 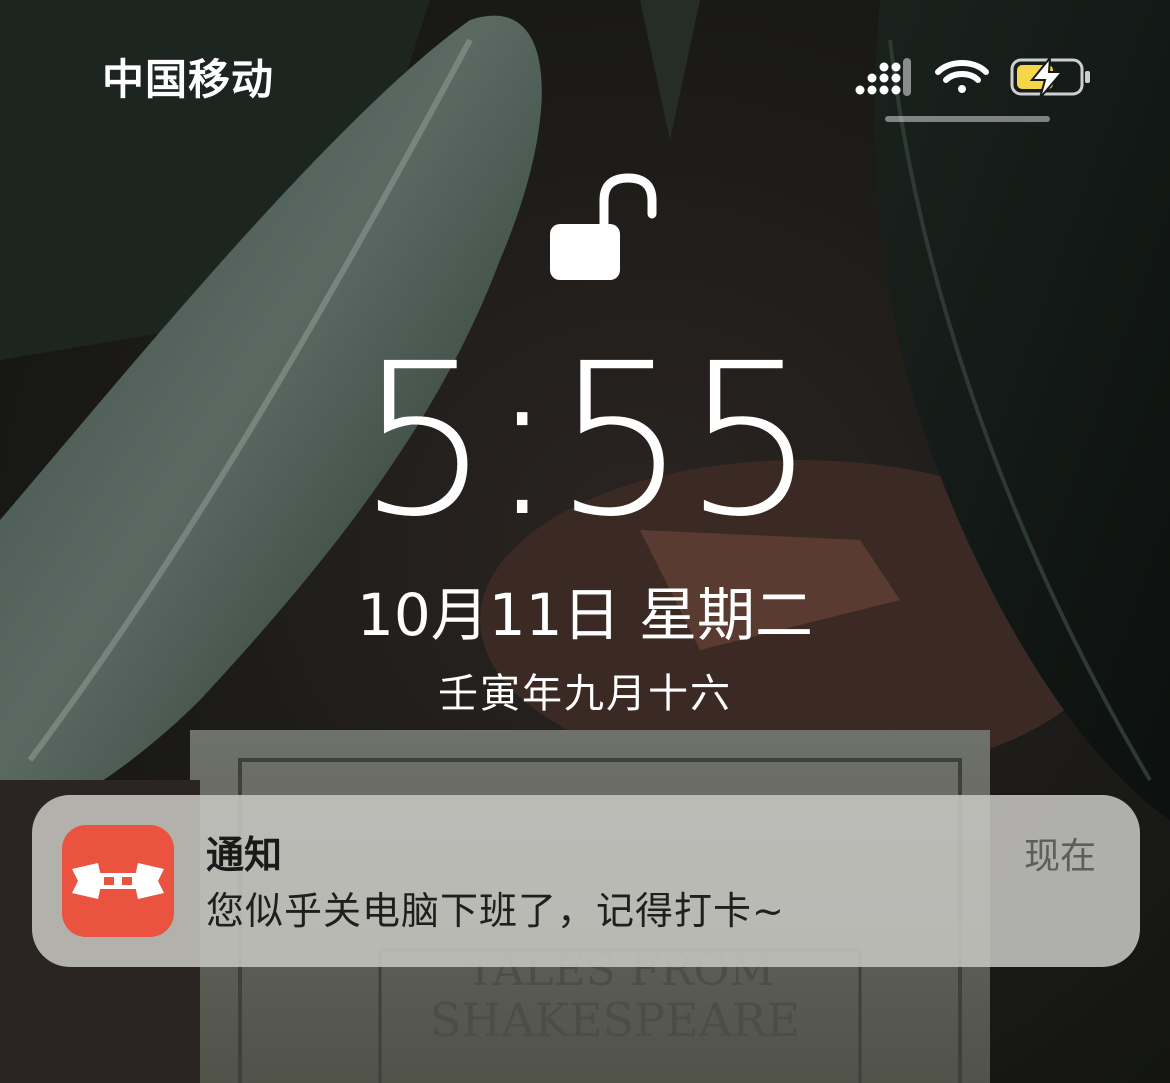 I want to click on clock-time: 5:55, so click(x=587, y=440).